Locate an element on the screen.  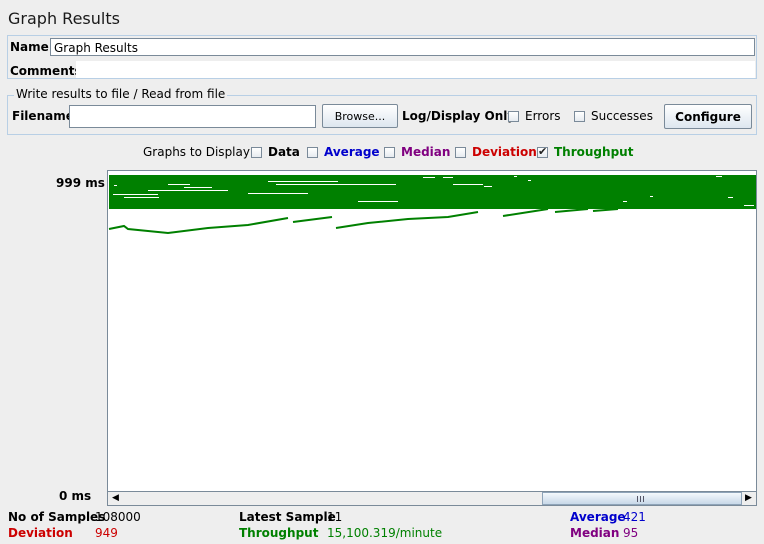
graph-canvas is located at coordinates (432, 205).